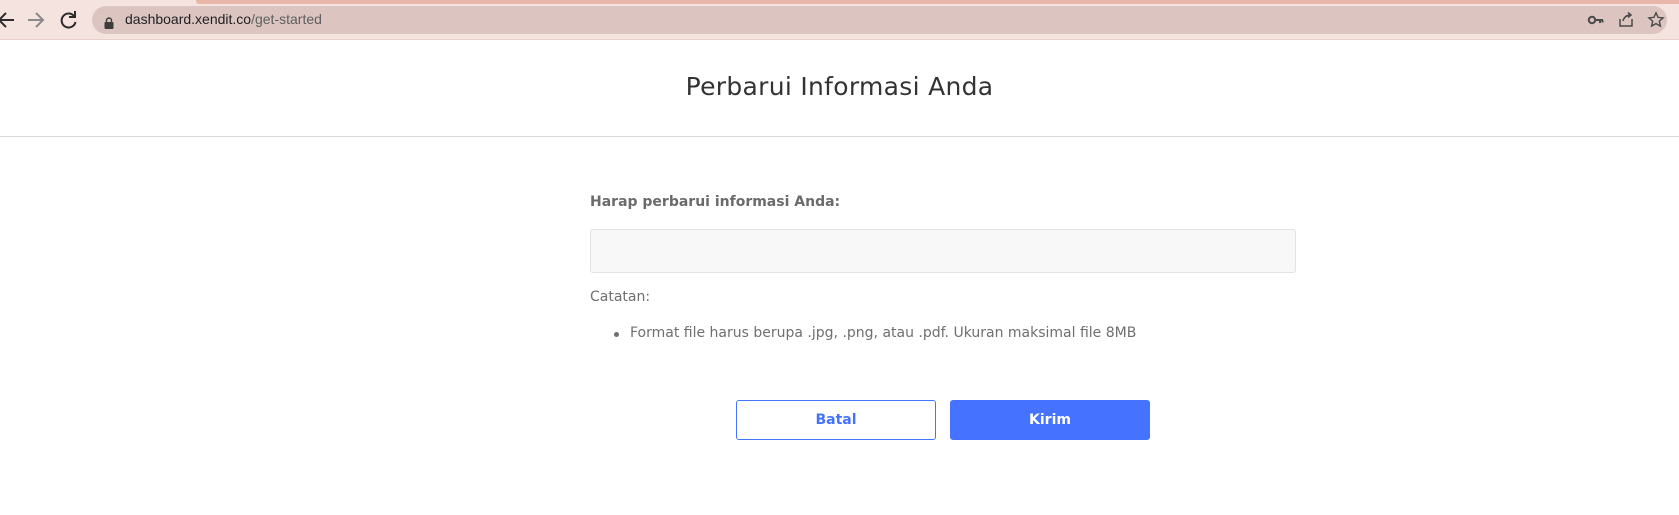  What do you see at coordinates (1626, 20) in the screenshot?
I see `share-icon` at bounding box center [1626, 20].